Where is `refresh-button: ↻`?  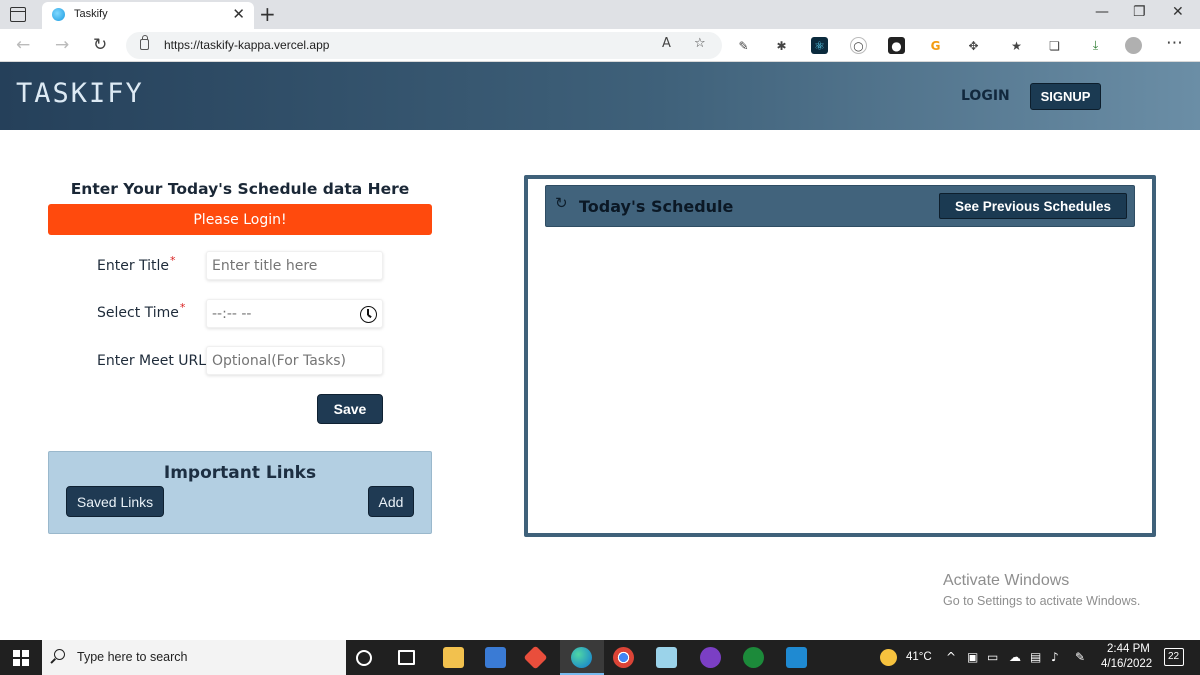
refresh-button: ↻ is located at coordinates (100, 45).